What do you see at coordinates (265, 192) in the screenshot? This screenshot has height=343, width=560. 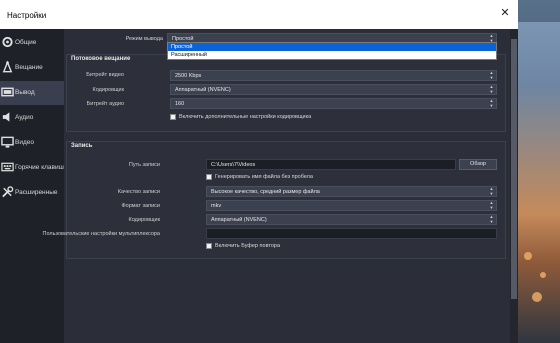 I see `record-quality-value: Высокое качество, средний размер файла` at bounding box center [265, 192].